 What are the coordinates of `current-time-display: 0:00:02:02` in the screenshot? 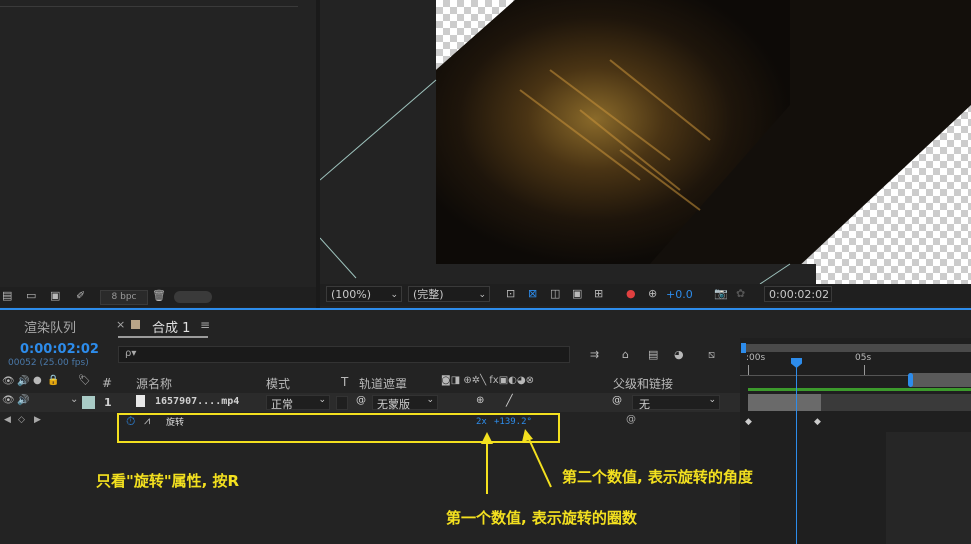 It's located at (59, 349).